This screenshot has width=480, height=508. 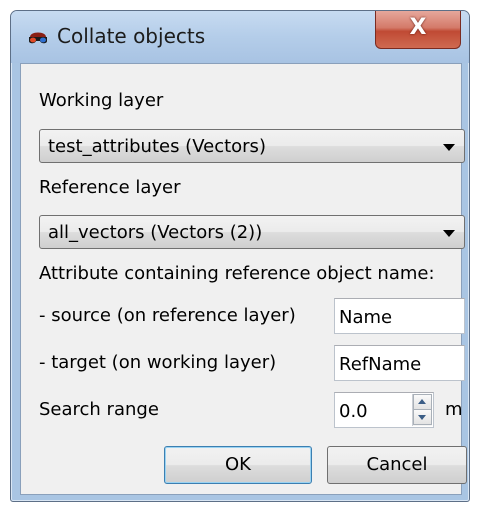 I want to click on target-value: RefName, so click(x=380, y=364).